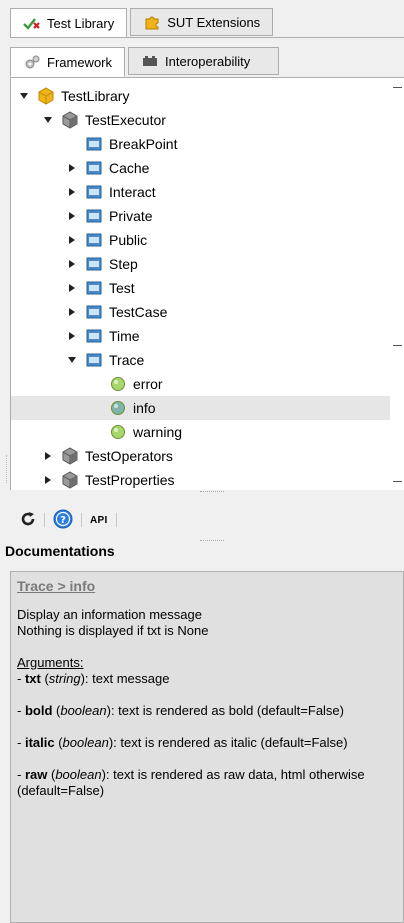 This screenshot has height=923, width=404. What do you see at coordinates (207, 586) in the screenshot?
I see `doc-breadcrumb: Trace > info` at bounding box center [207, 586].